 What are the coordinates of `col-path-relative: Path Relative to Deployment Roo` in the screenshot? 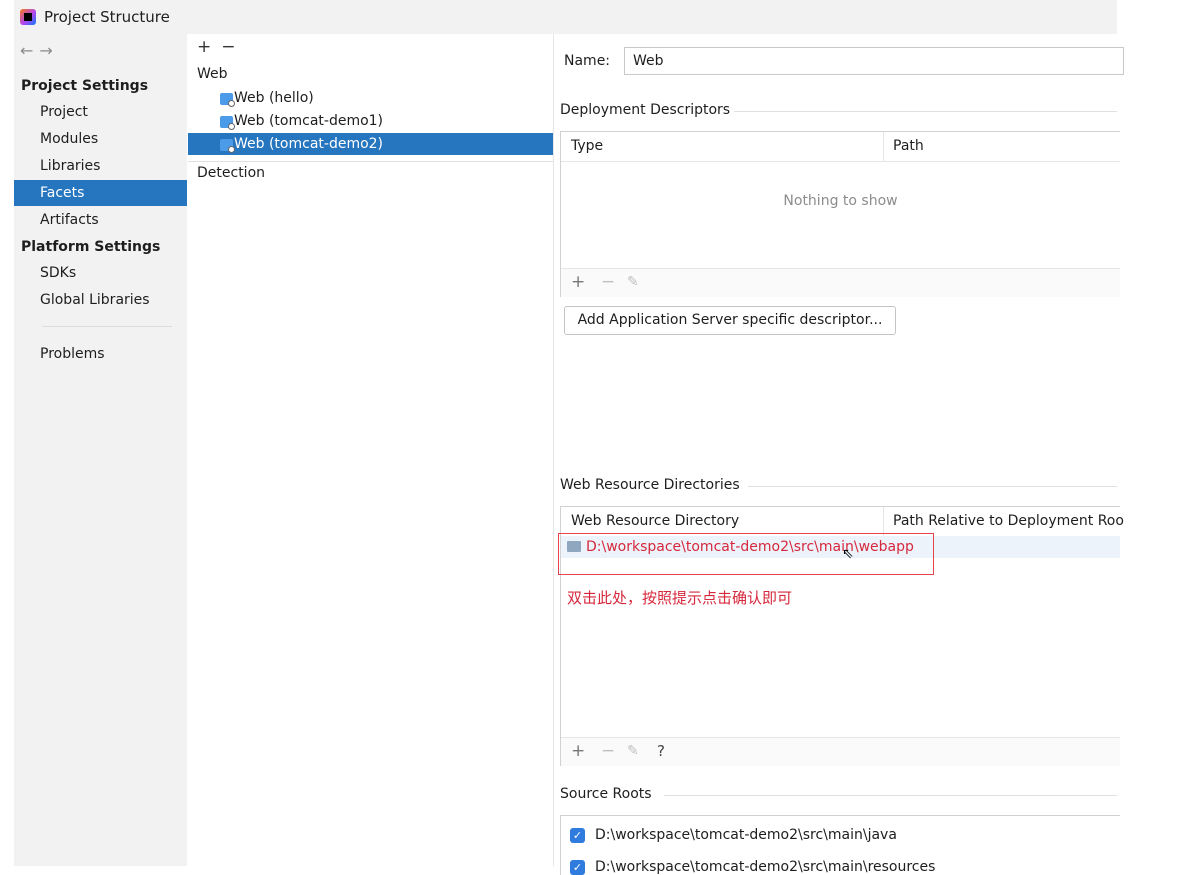 It's located at (1008, 521).